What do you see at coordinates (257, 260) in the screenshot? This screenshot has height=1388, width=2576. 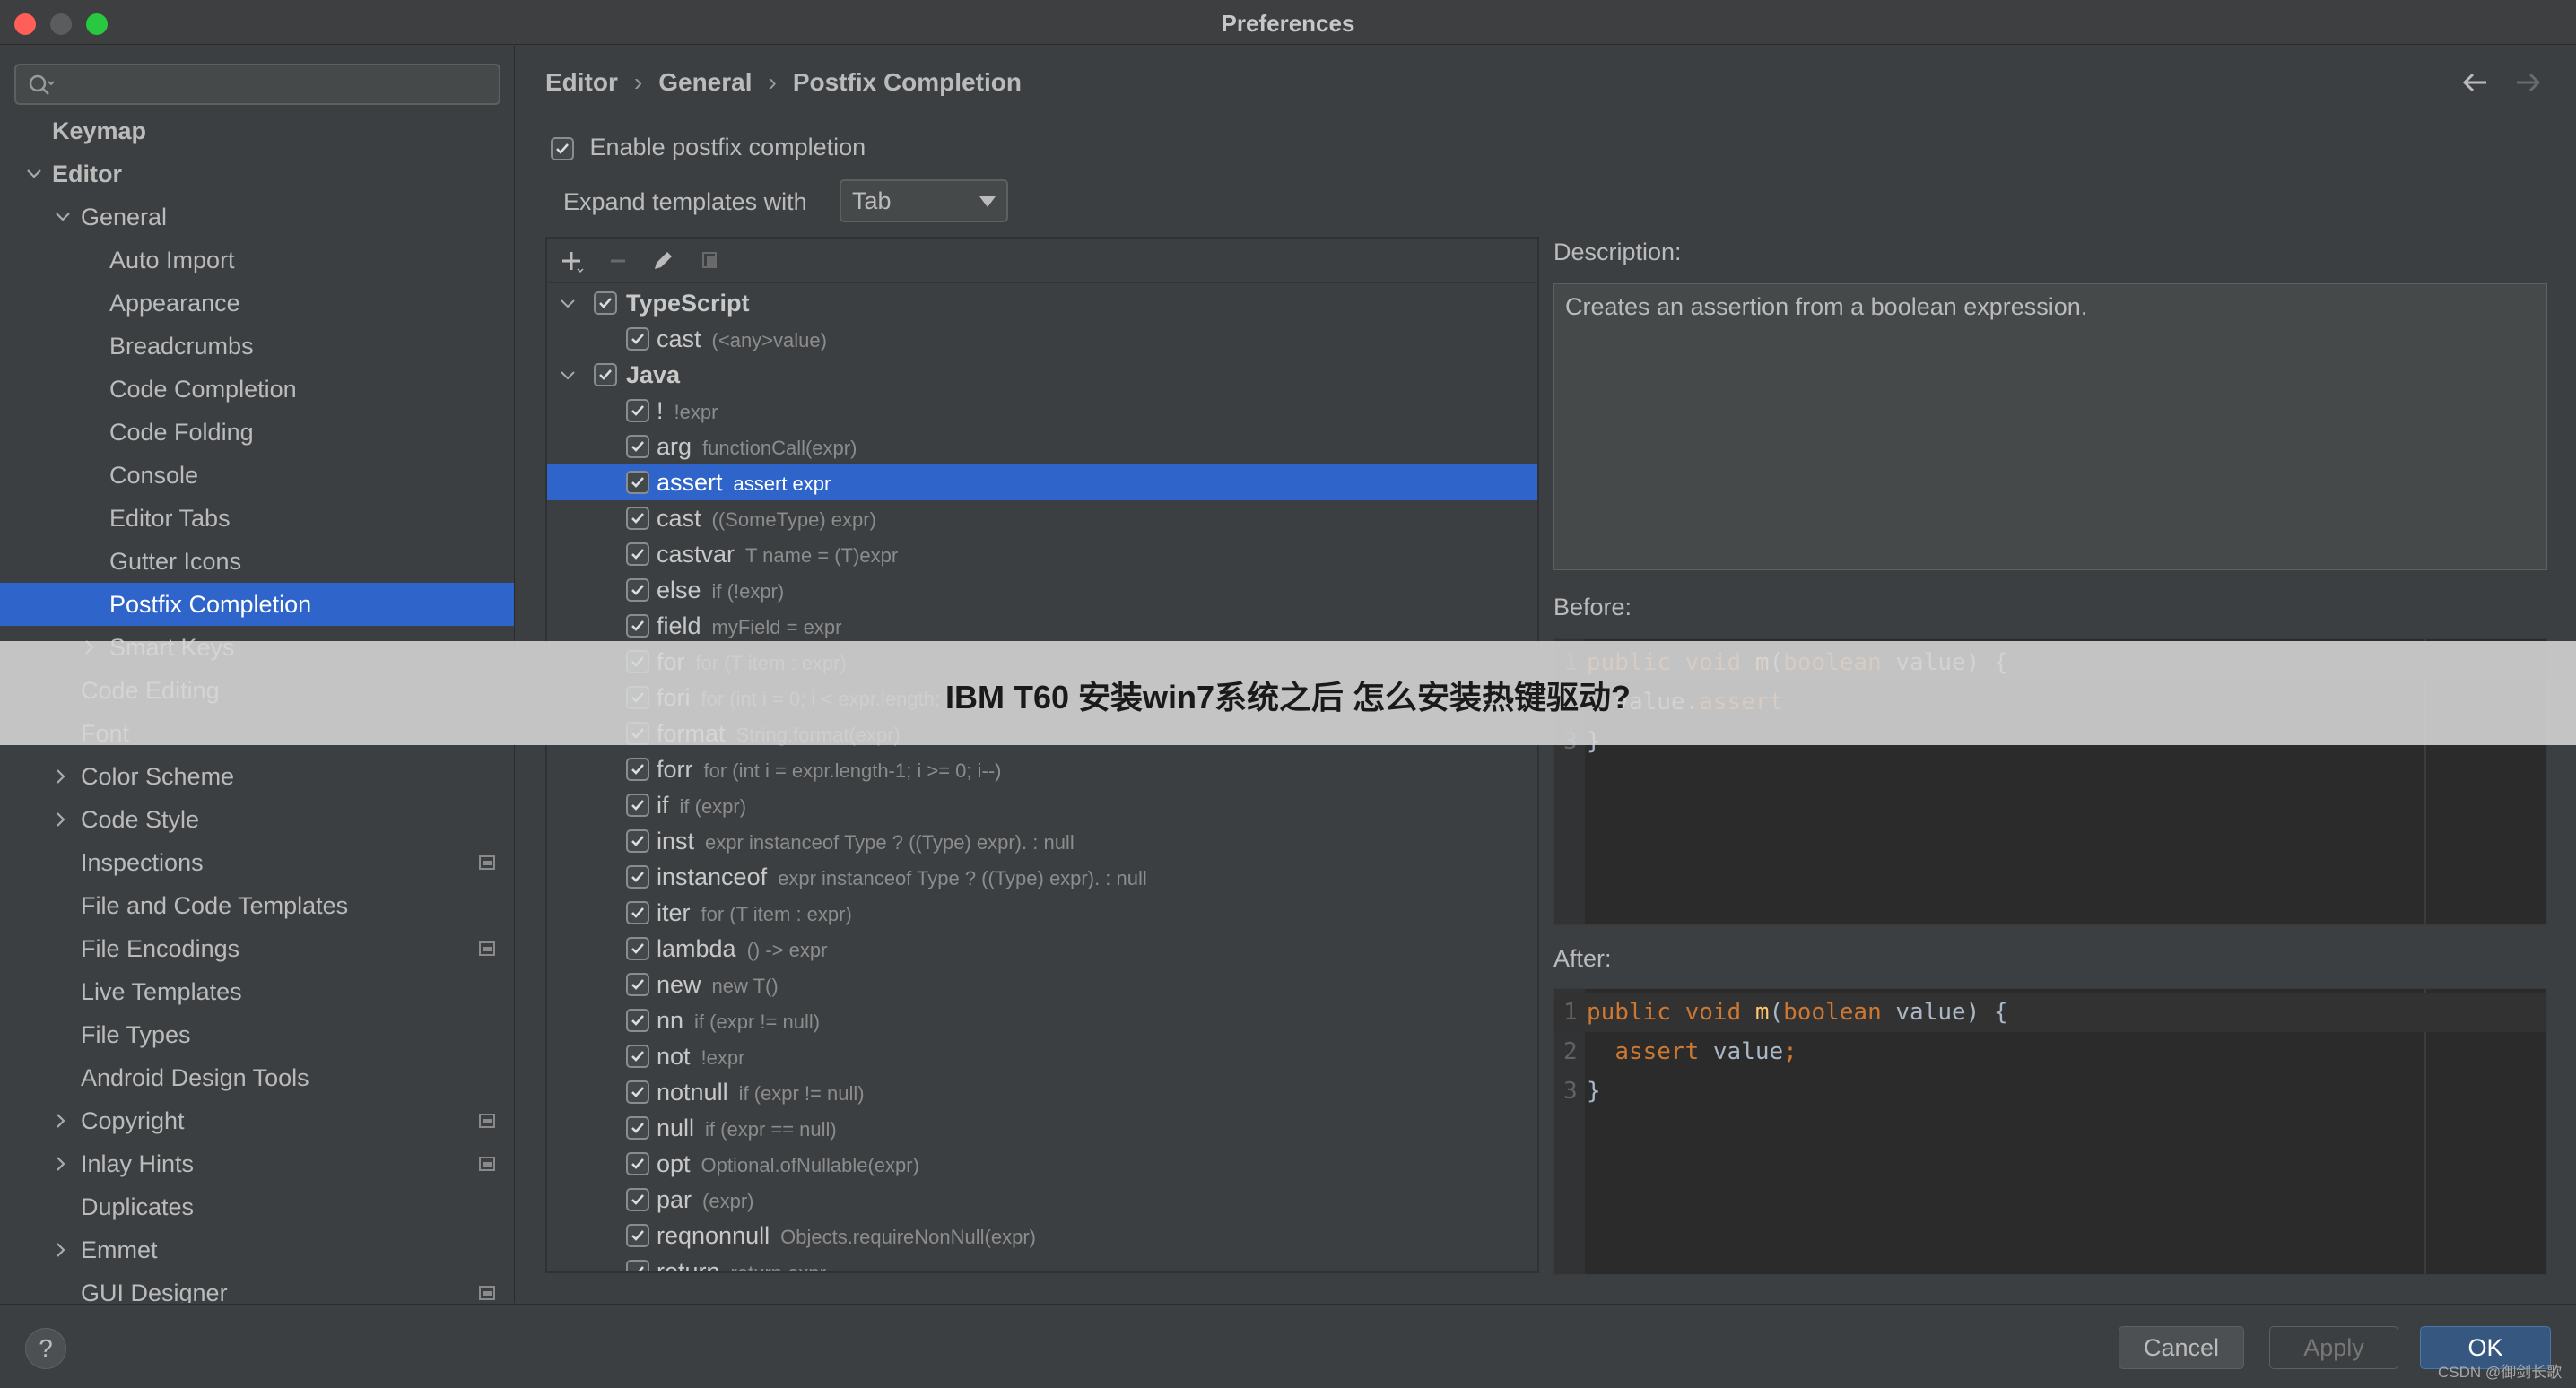 I see `sidebar-item: Auto Import` at bounding box center [257, 260].